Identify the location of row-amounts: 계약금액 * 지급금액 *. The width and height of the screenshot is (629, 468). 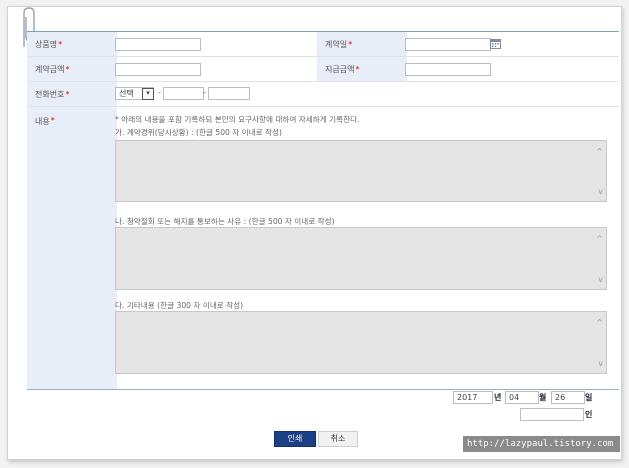
(323, 69).